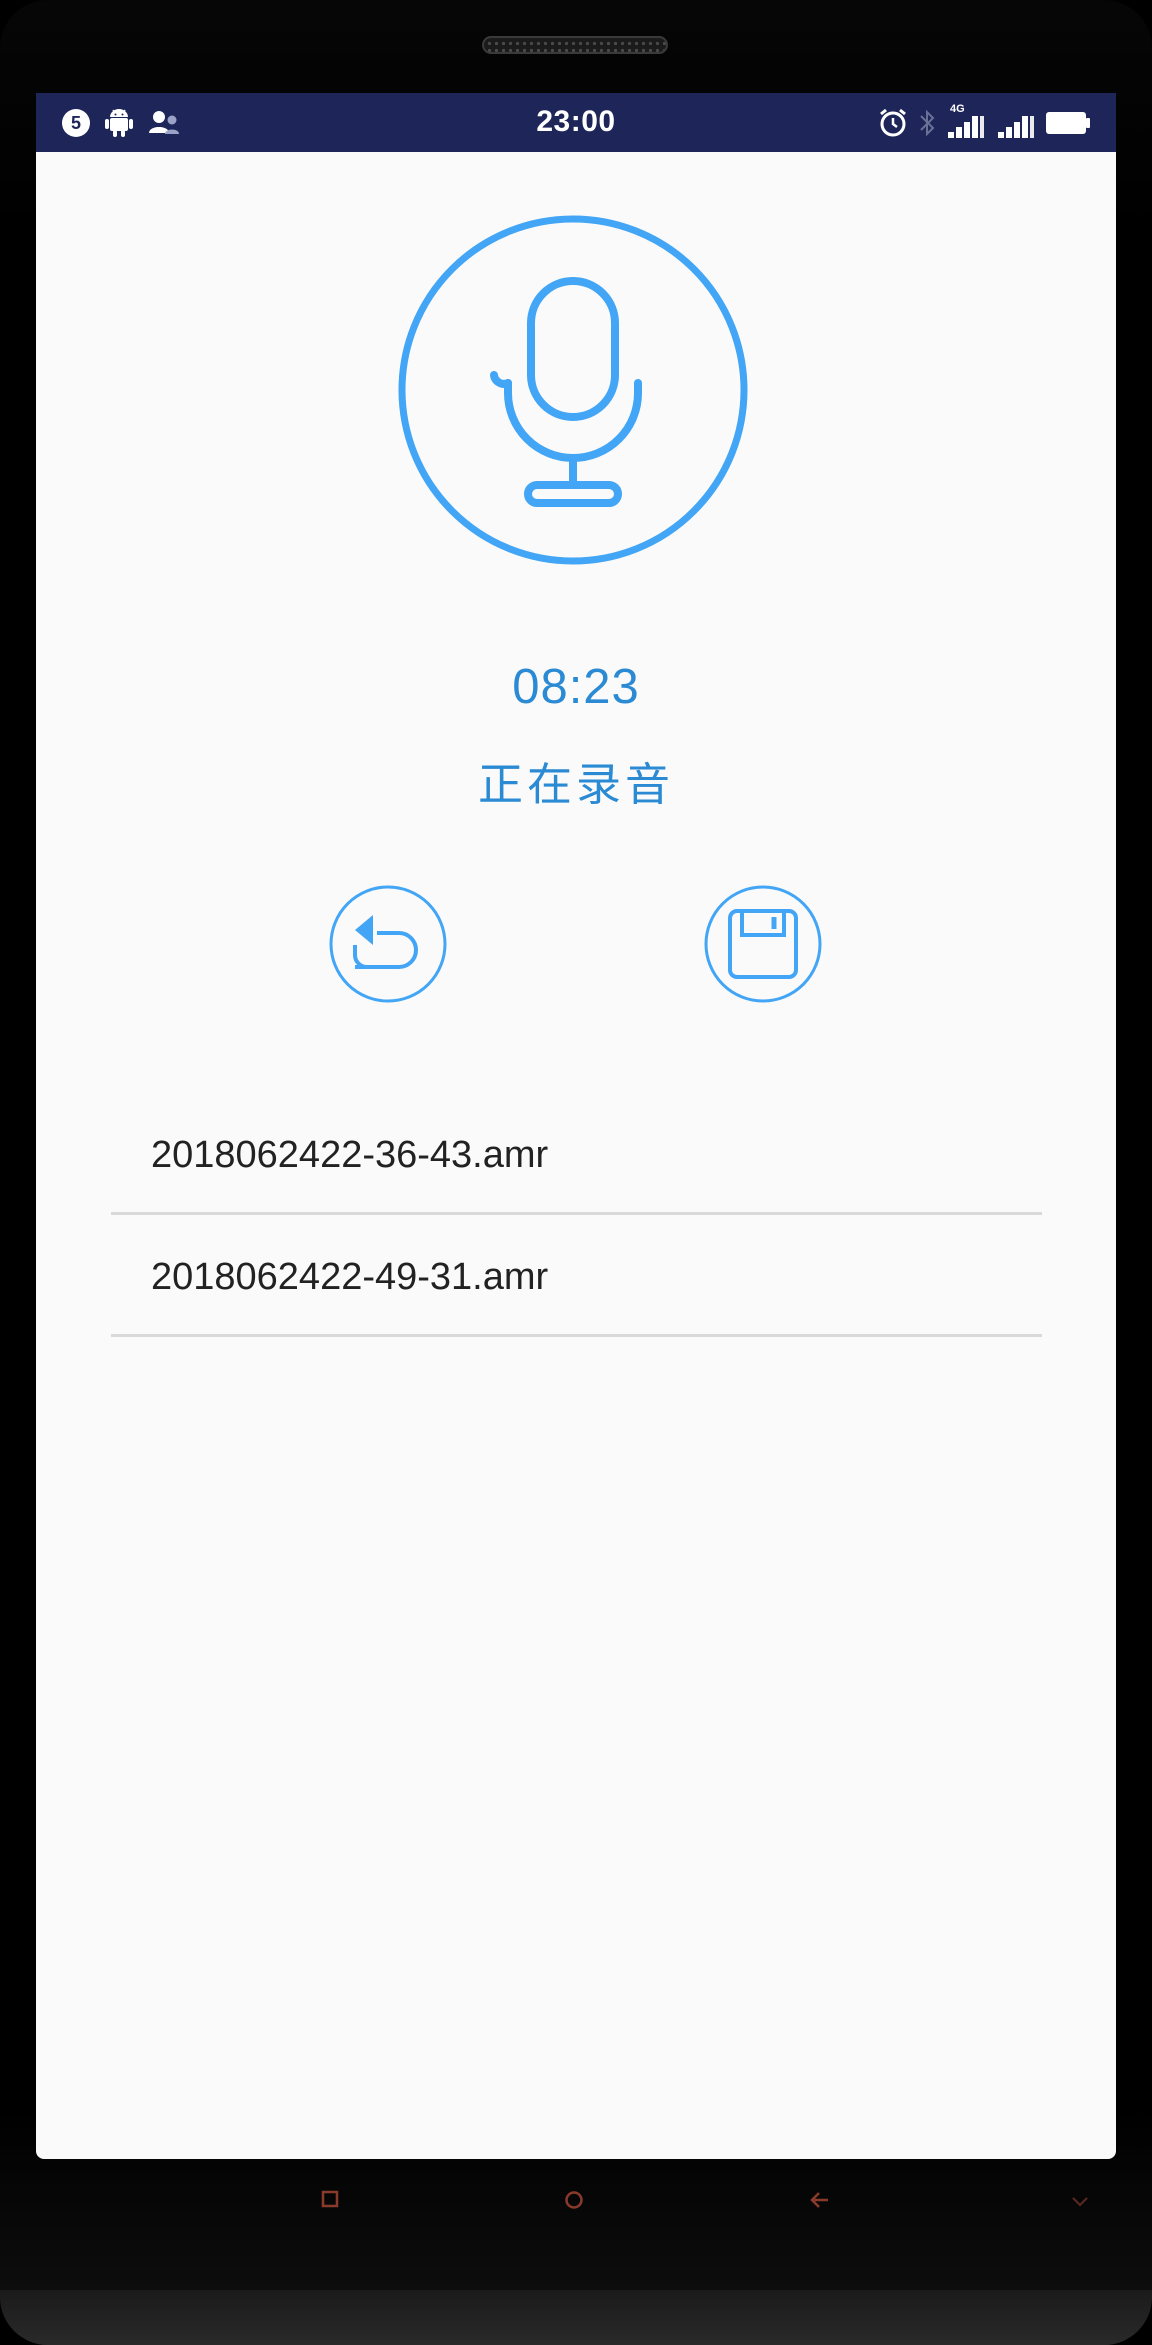 The width and height of the screenshot is (1152, 2345). What do you see at coordinates (966, 127) in the screenshot?
I see `signal-bars-icon` at bounding box center [966, 127].